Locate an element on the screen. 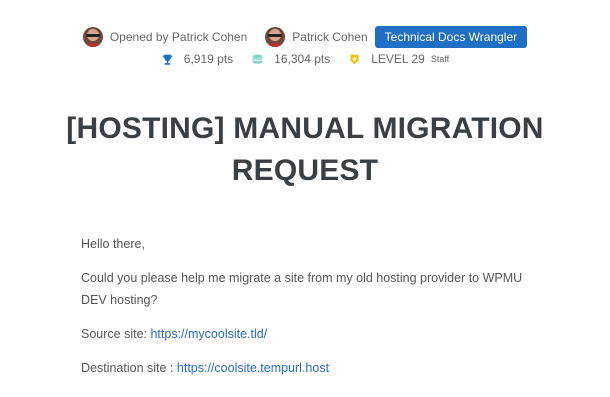 This screenshot has height=397, width=610. author-stats: 6,919 pts 16,304 pts LEVEL 29 Staff is located at coordinates (305, 59).